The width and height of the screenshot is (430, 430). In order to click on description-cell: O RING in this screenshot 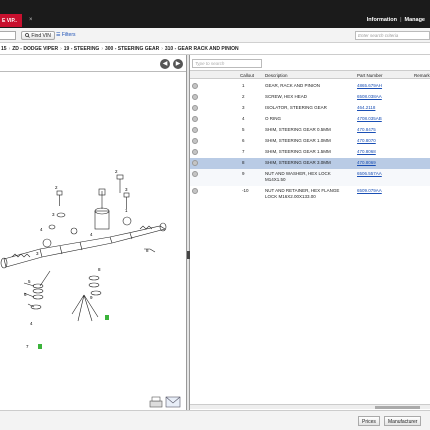, I will do `click(273, 119)`.